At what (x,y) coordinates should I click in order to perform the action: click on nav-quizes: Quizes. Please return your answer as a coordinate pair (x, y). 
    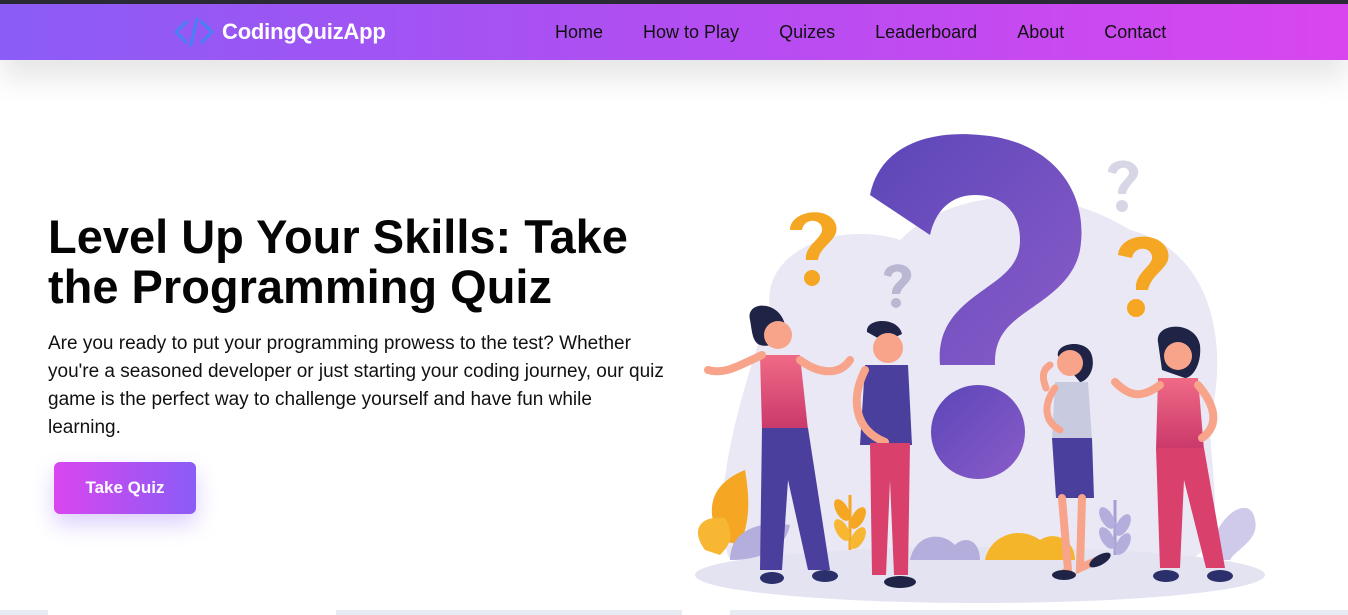
    Looking at the image, I should click on (807, 32).